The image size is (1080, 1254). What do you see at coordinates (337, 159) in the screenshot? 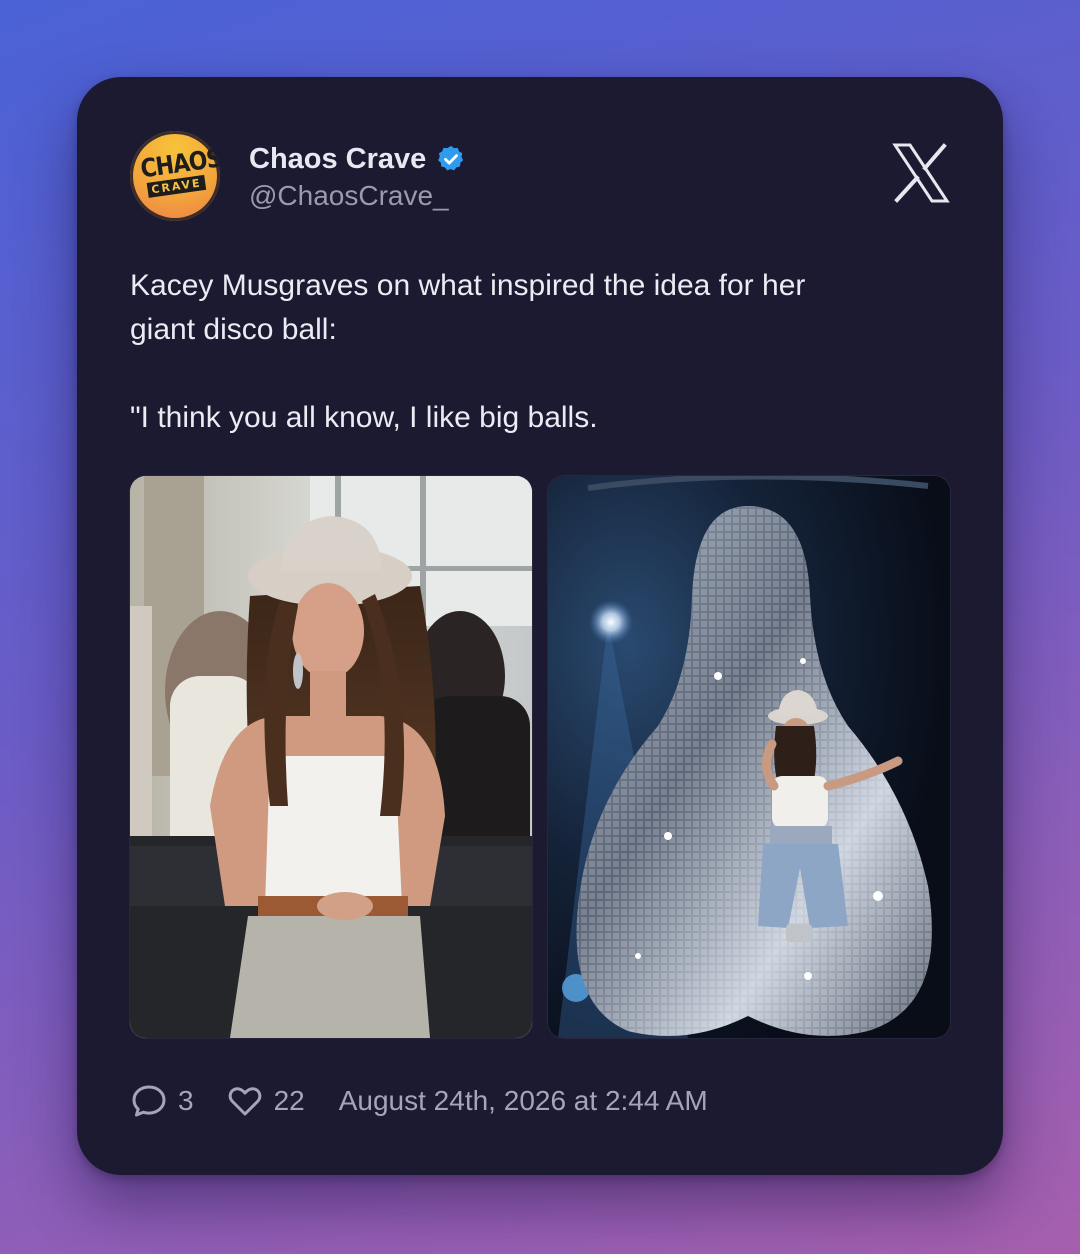
I see `display-name: Chaos Crave` at bounding box center [337, 159].